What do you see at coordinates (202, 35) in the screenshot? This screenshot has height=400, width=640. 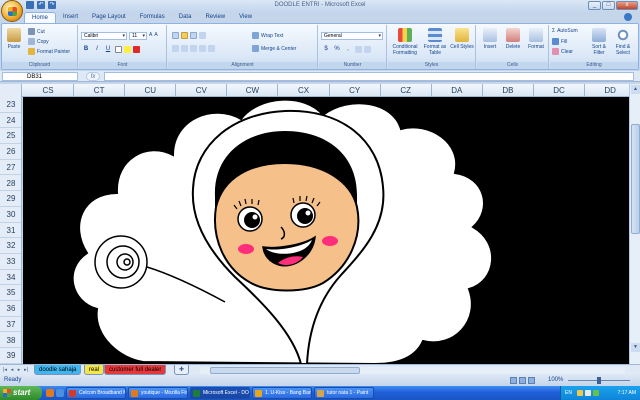 I see `orientation-icon` at bounding box center [202, 35].